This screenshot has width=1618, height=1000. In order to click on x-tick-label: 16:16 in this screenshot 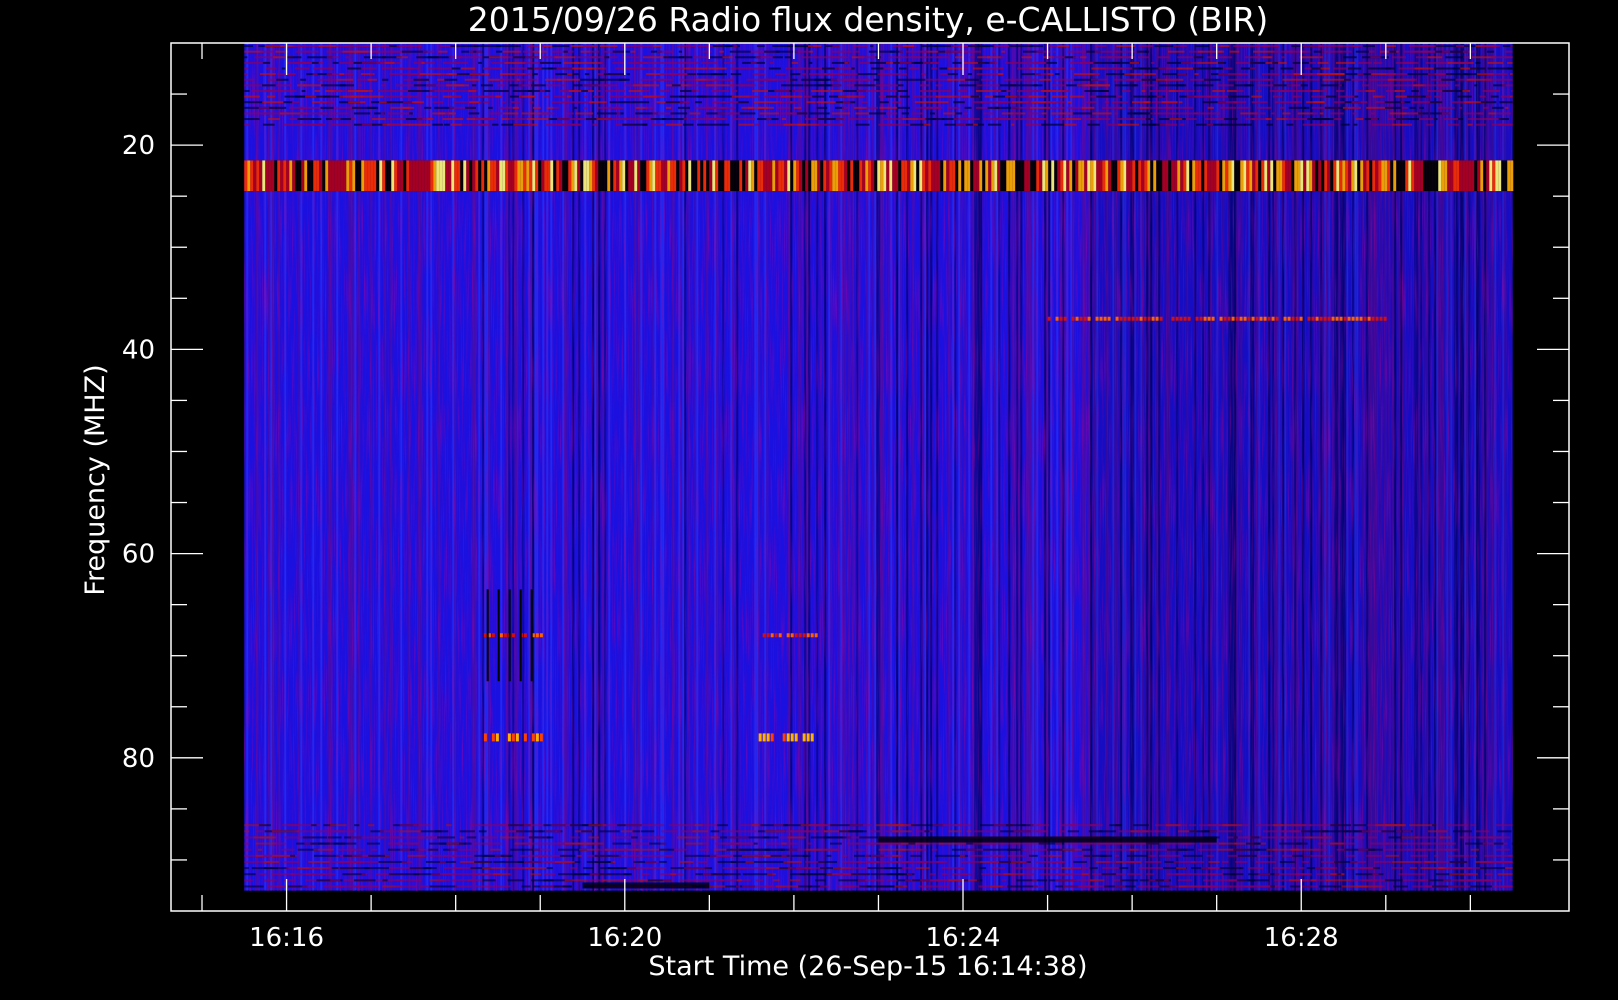, I will do `click(286, 938)`.